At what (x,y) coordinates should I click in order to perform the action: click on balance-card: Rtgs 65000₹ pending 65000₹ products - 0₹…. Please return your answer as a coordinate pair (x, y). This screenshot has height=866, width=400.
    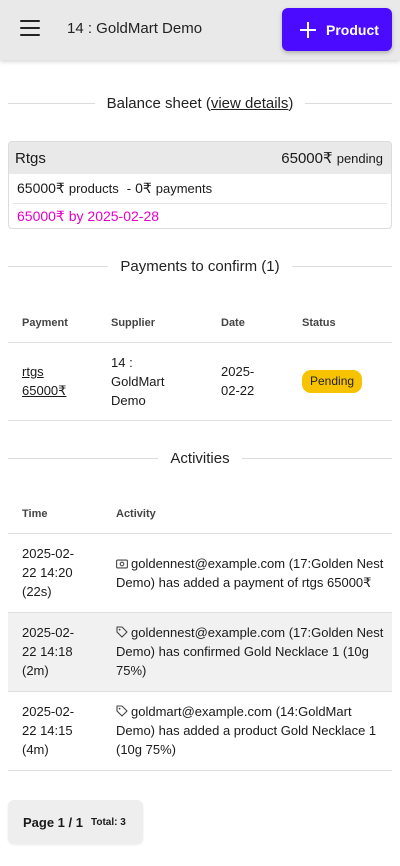
    Looking at the image, I should click on (200, 185).